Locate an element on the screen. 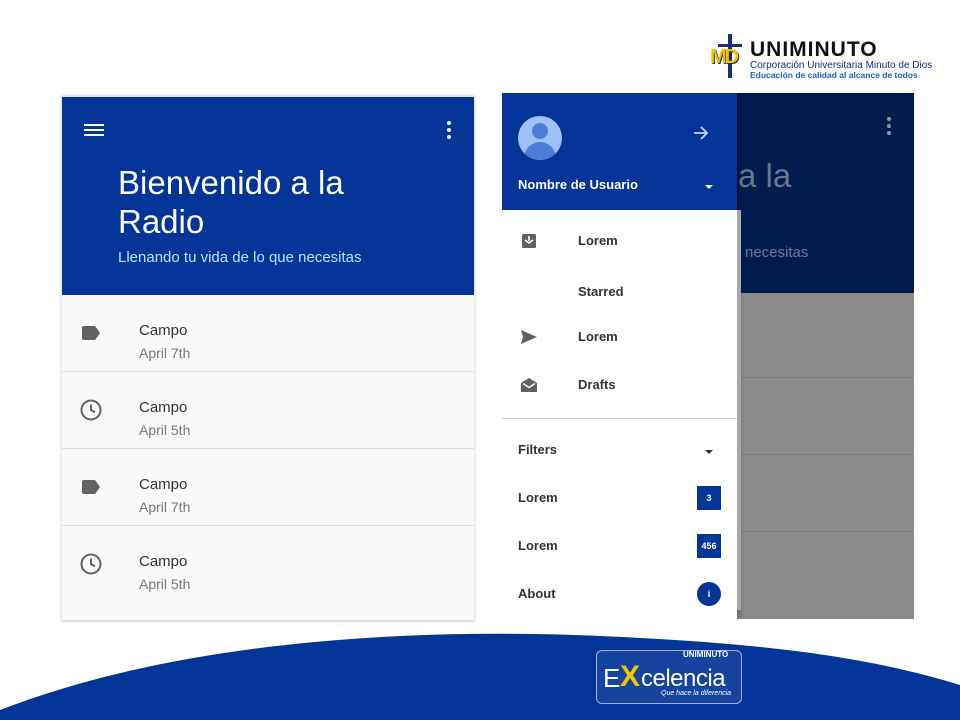 The height and width of the screenshot is (720, 960). excelencia-x: X is located at coordinates (630, 676).